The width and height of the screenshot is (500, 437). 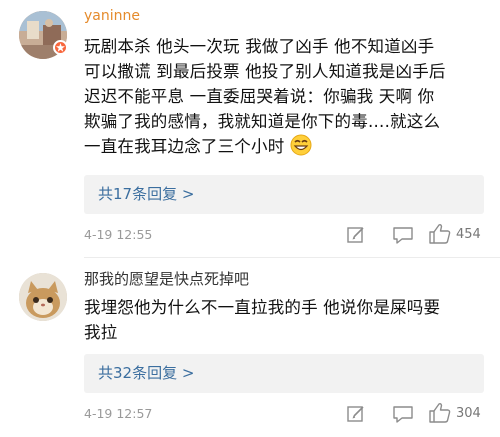 I want to click on comment-text-line: 玩剧本杀 他头一次玩 我做了凶手 他不知道凶手, so click(x=259, y=46).